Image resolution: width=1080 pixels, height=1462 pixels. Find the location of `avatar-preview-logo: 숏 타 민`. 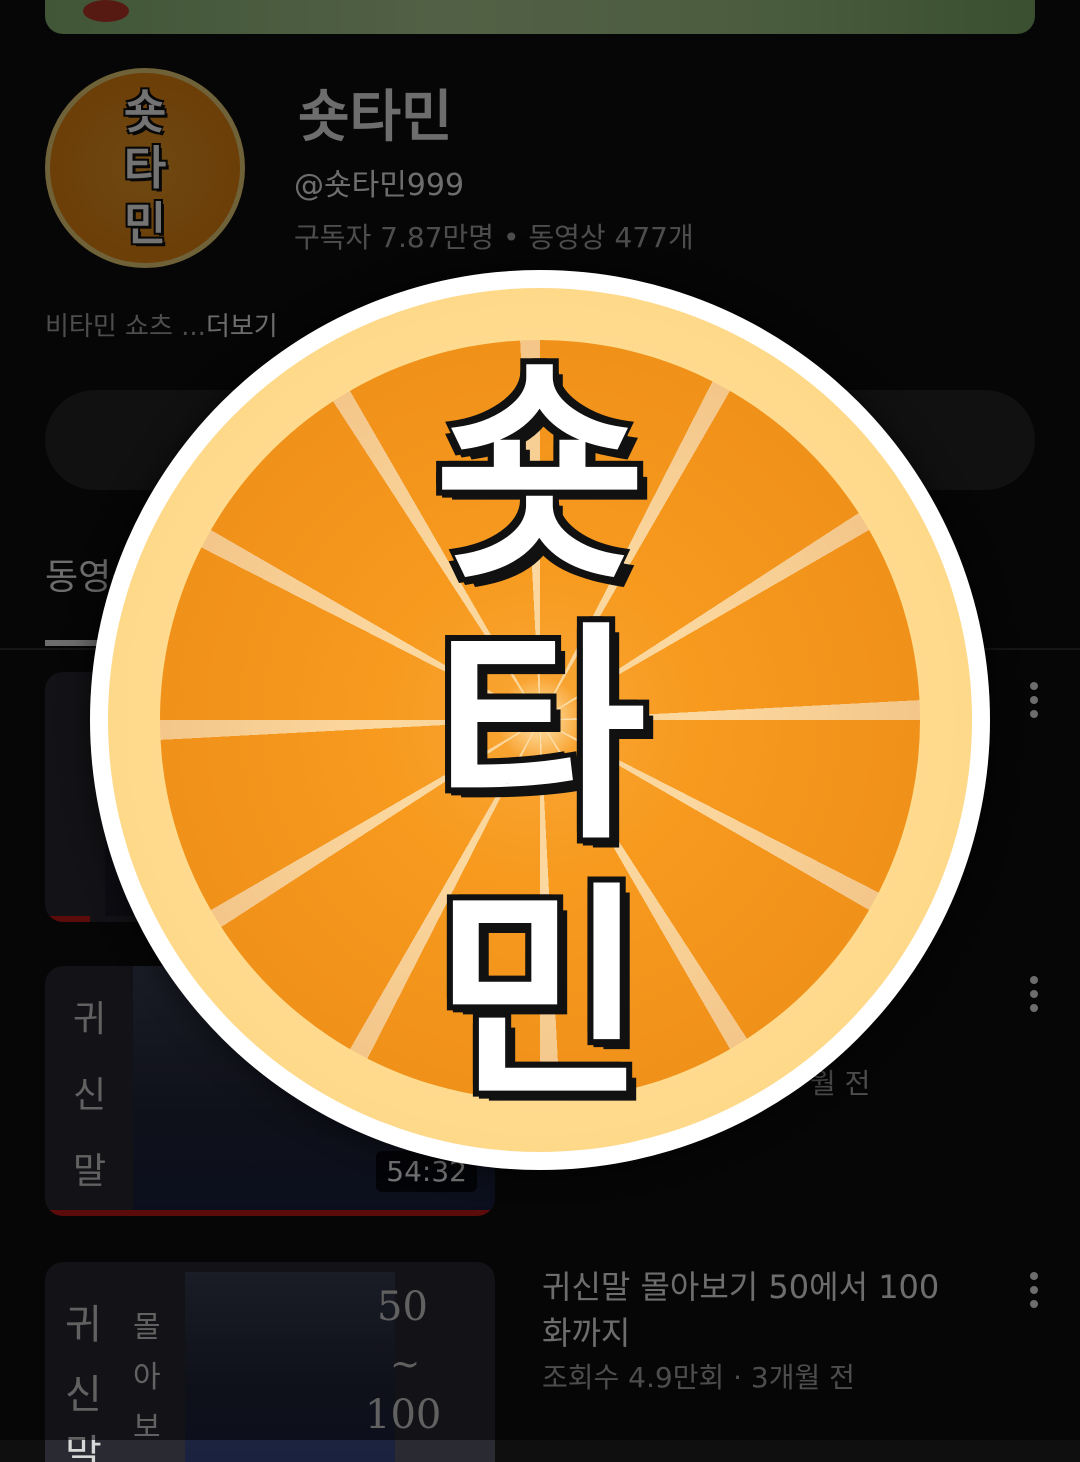

avatar-preview-logo: 숏 타 민 is located at coordinates (540, 738).